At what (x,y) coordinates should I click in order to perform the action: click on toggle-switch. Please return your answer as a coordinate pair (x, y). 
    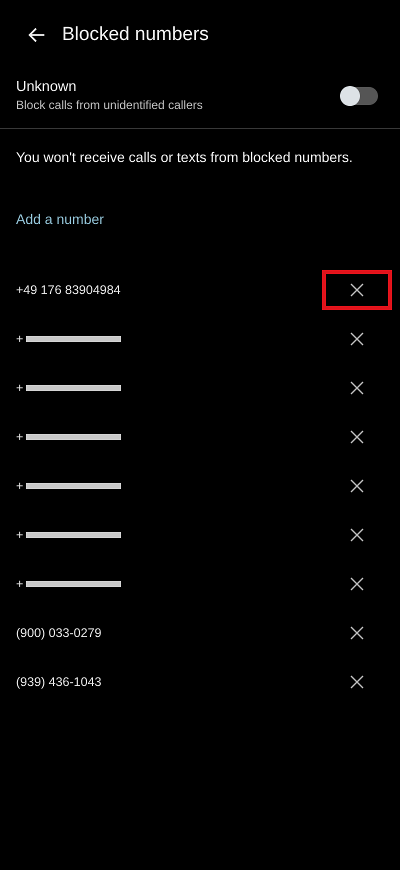
    Looking at the image, I should click on (360, 95).